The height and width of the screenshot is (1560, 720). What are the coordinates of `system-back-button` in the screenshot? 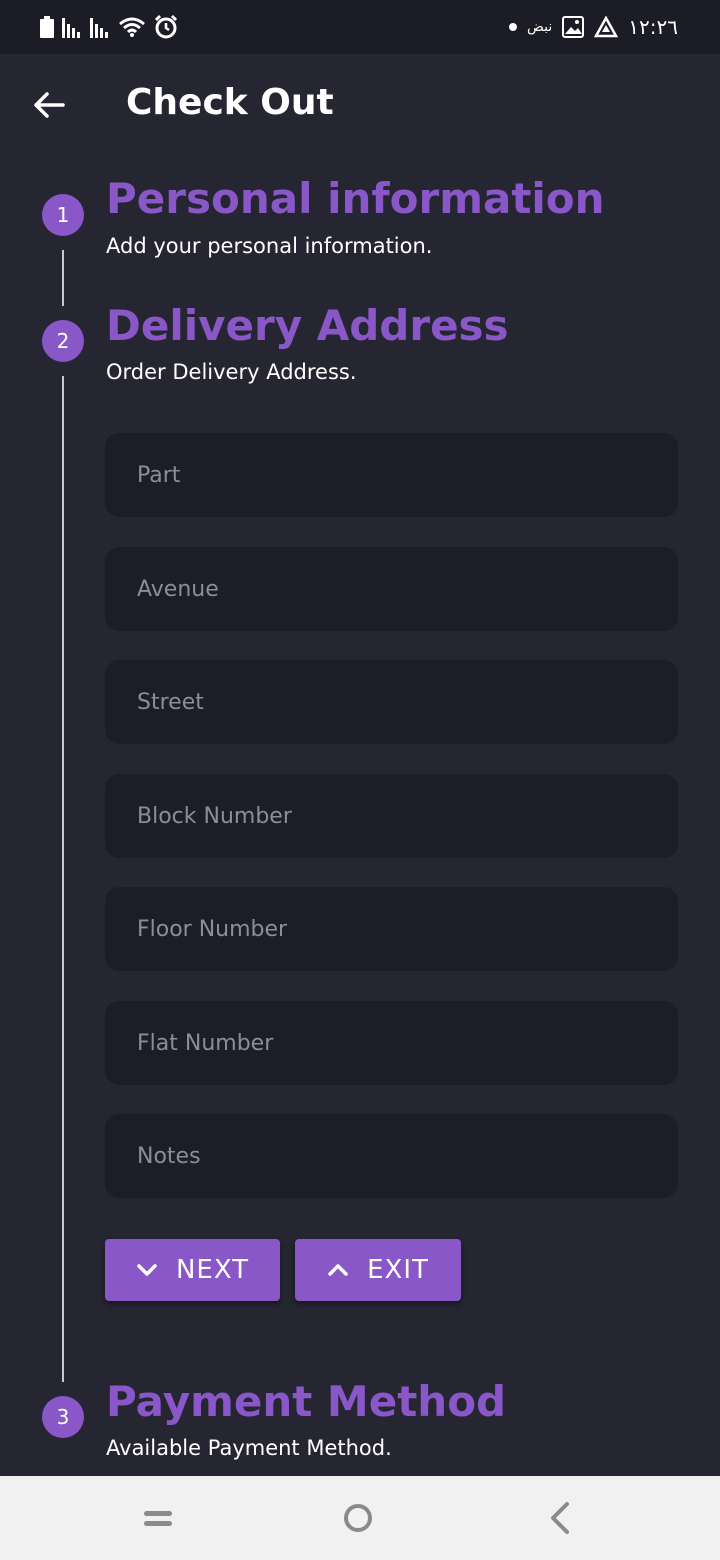 It's located at (560, 1518).